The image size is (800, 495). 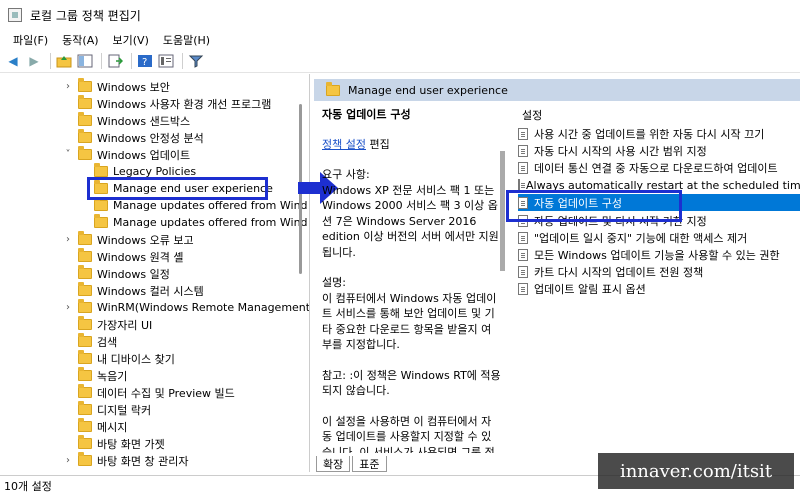 What do you see at coordinates (115, 61) in the screenshot?
I see `export-icon` at bounding box center [115, 61].